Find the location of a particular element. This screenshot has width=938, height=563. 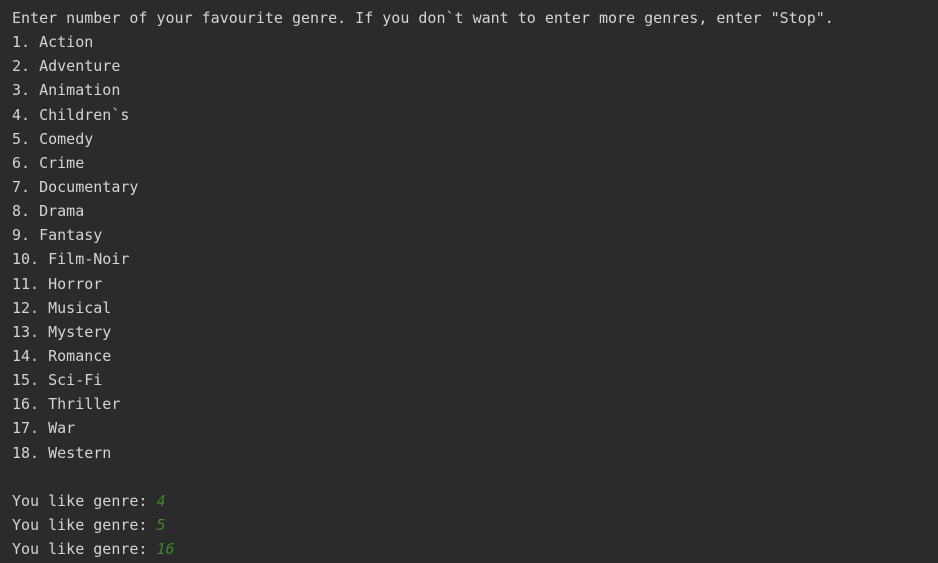

genre-item: 15. Sci-Fi is located at coordinates (57, 380).